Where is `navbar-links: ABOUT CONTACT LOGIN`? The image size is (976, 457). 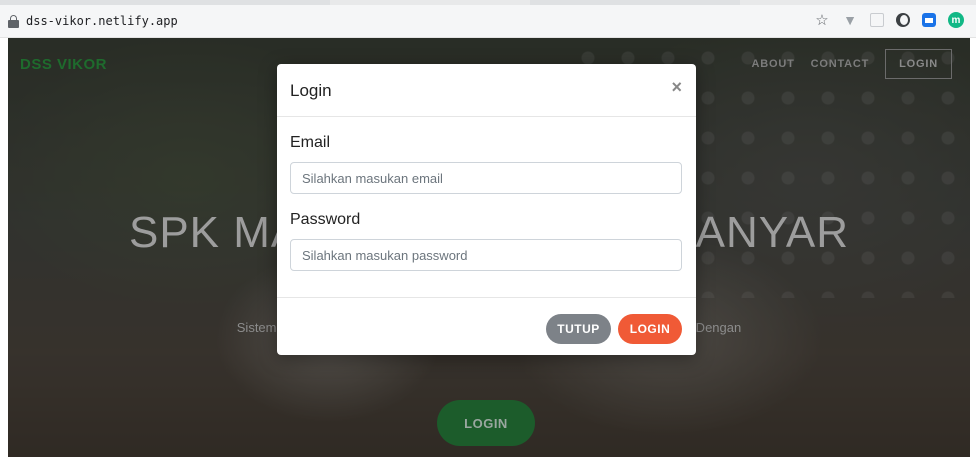
navbar-links: ABOUT CONTACT LOGIN is located at coordinates (851, 64).